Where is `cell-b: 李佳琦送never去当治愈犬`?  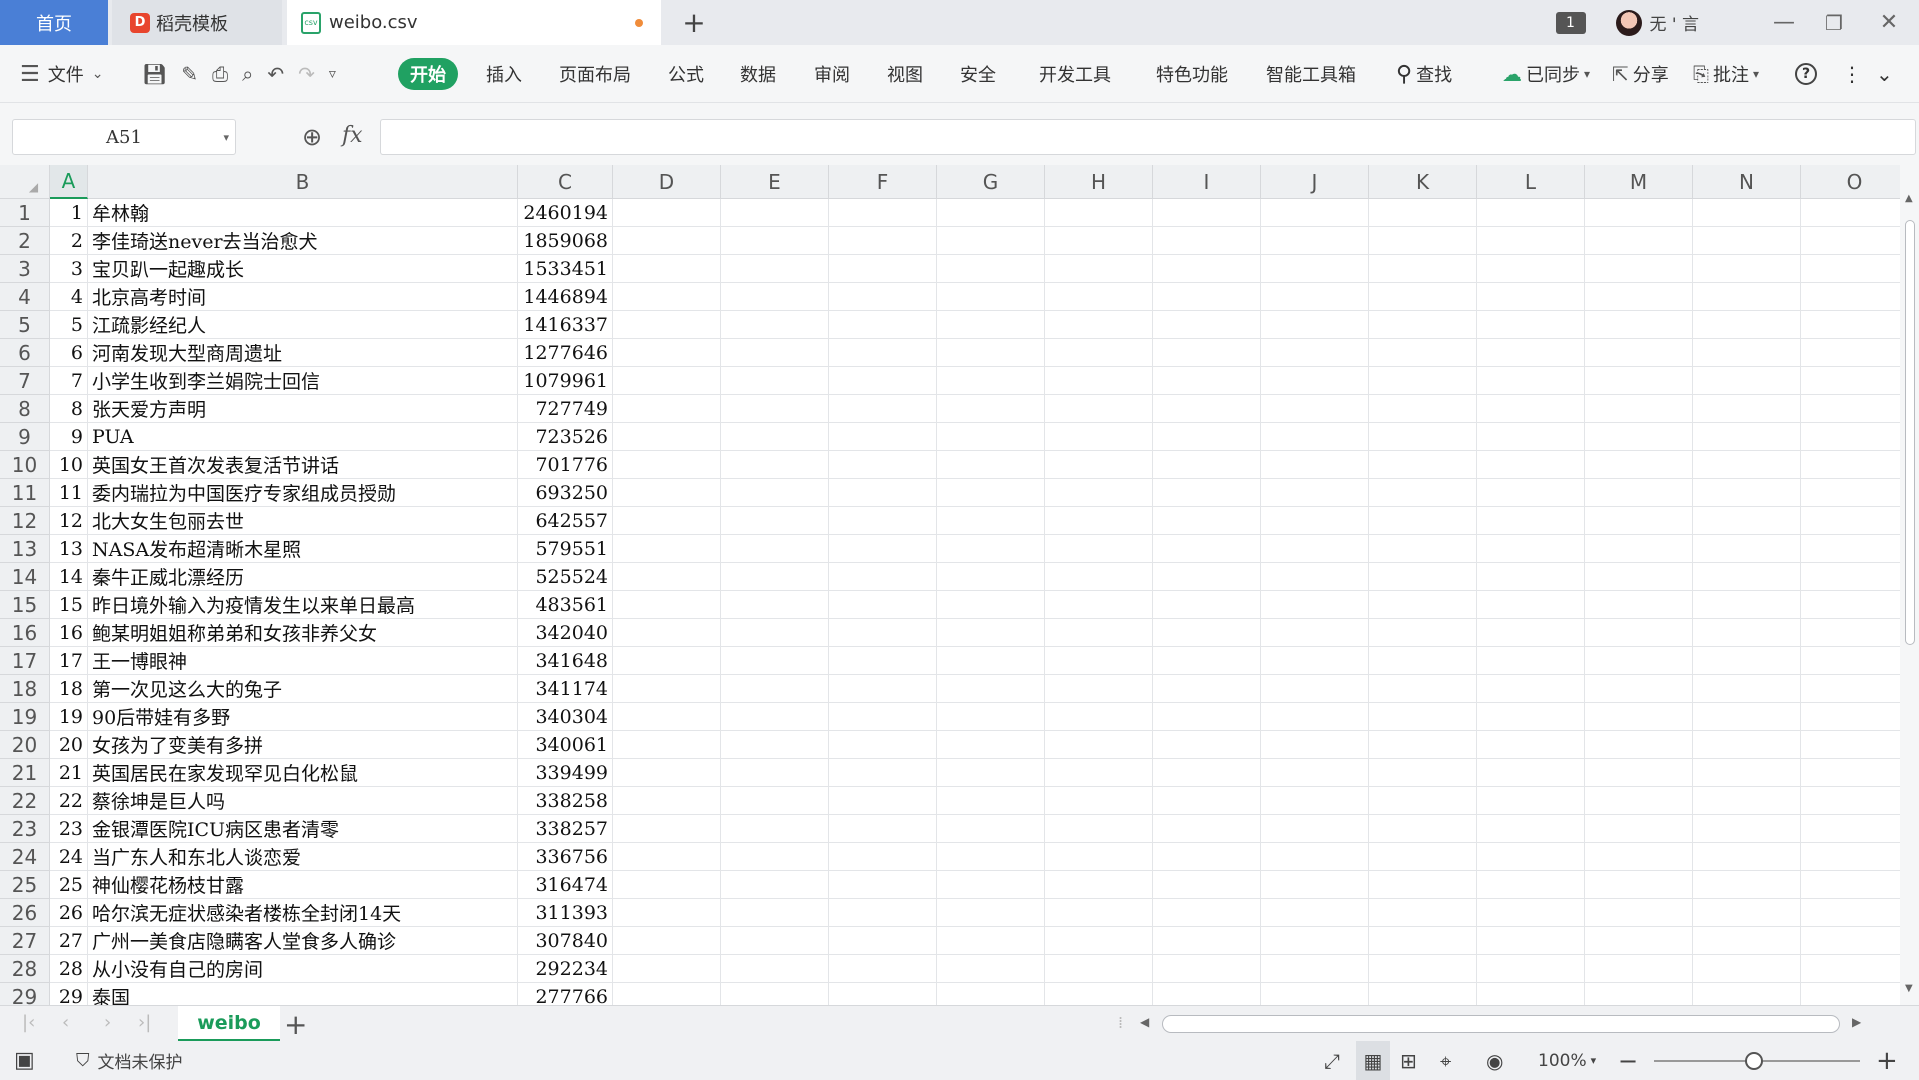
cell-b: 李佳琦送never去当治愈犬 is located at coordinates (303, 241).